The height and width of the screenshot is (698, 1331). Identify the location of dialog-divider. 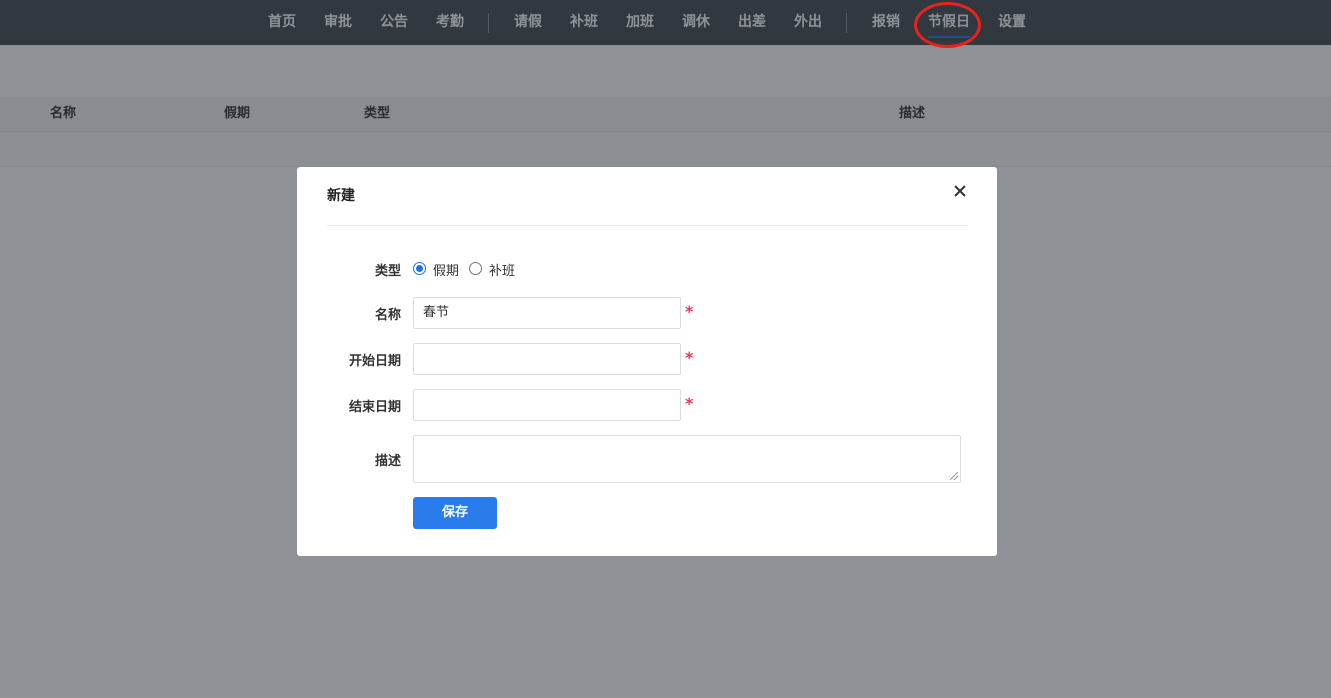
(647, 225).